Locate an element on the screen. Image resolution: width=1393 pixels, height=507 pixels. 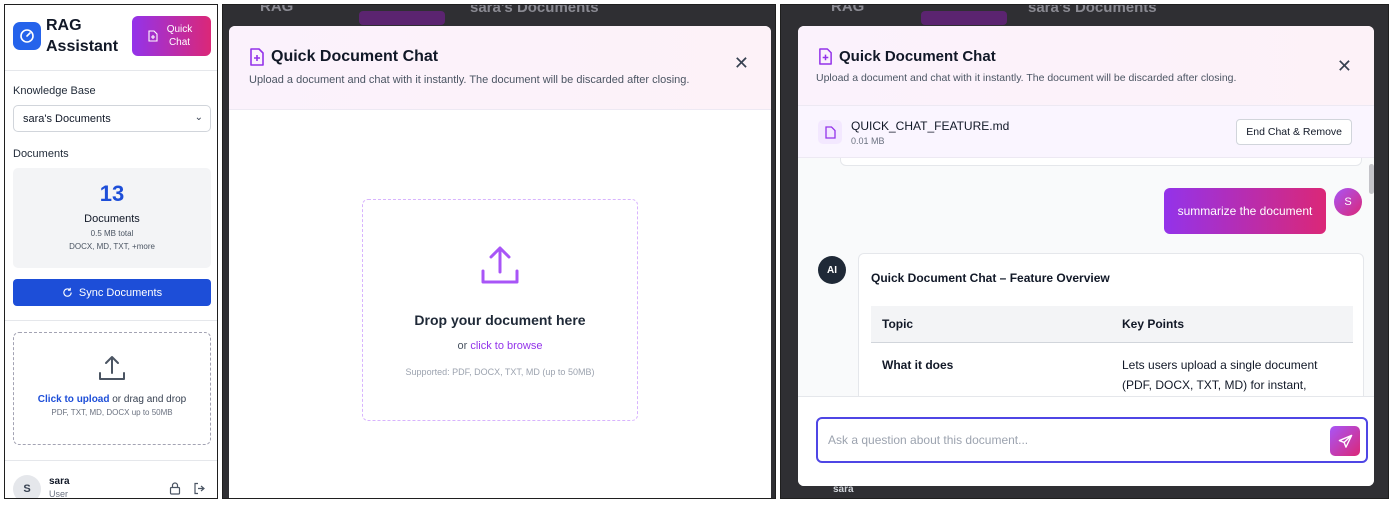
chevron-down-icon: ⌄ is located at coordinates (198, 117).